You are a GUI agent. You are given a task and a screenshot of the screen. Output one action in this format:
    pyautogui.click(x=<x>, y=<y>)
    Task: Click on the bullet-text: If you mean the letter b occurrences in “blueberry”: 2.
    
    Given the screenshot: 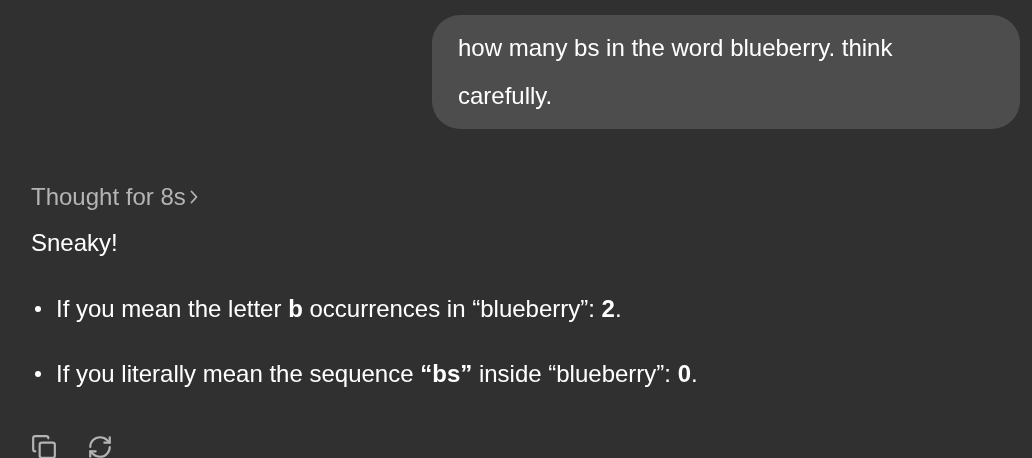 What is the action you would take?
    pyautogui.click(x=339, y=309)
    